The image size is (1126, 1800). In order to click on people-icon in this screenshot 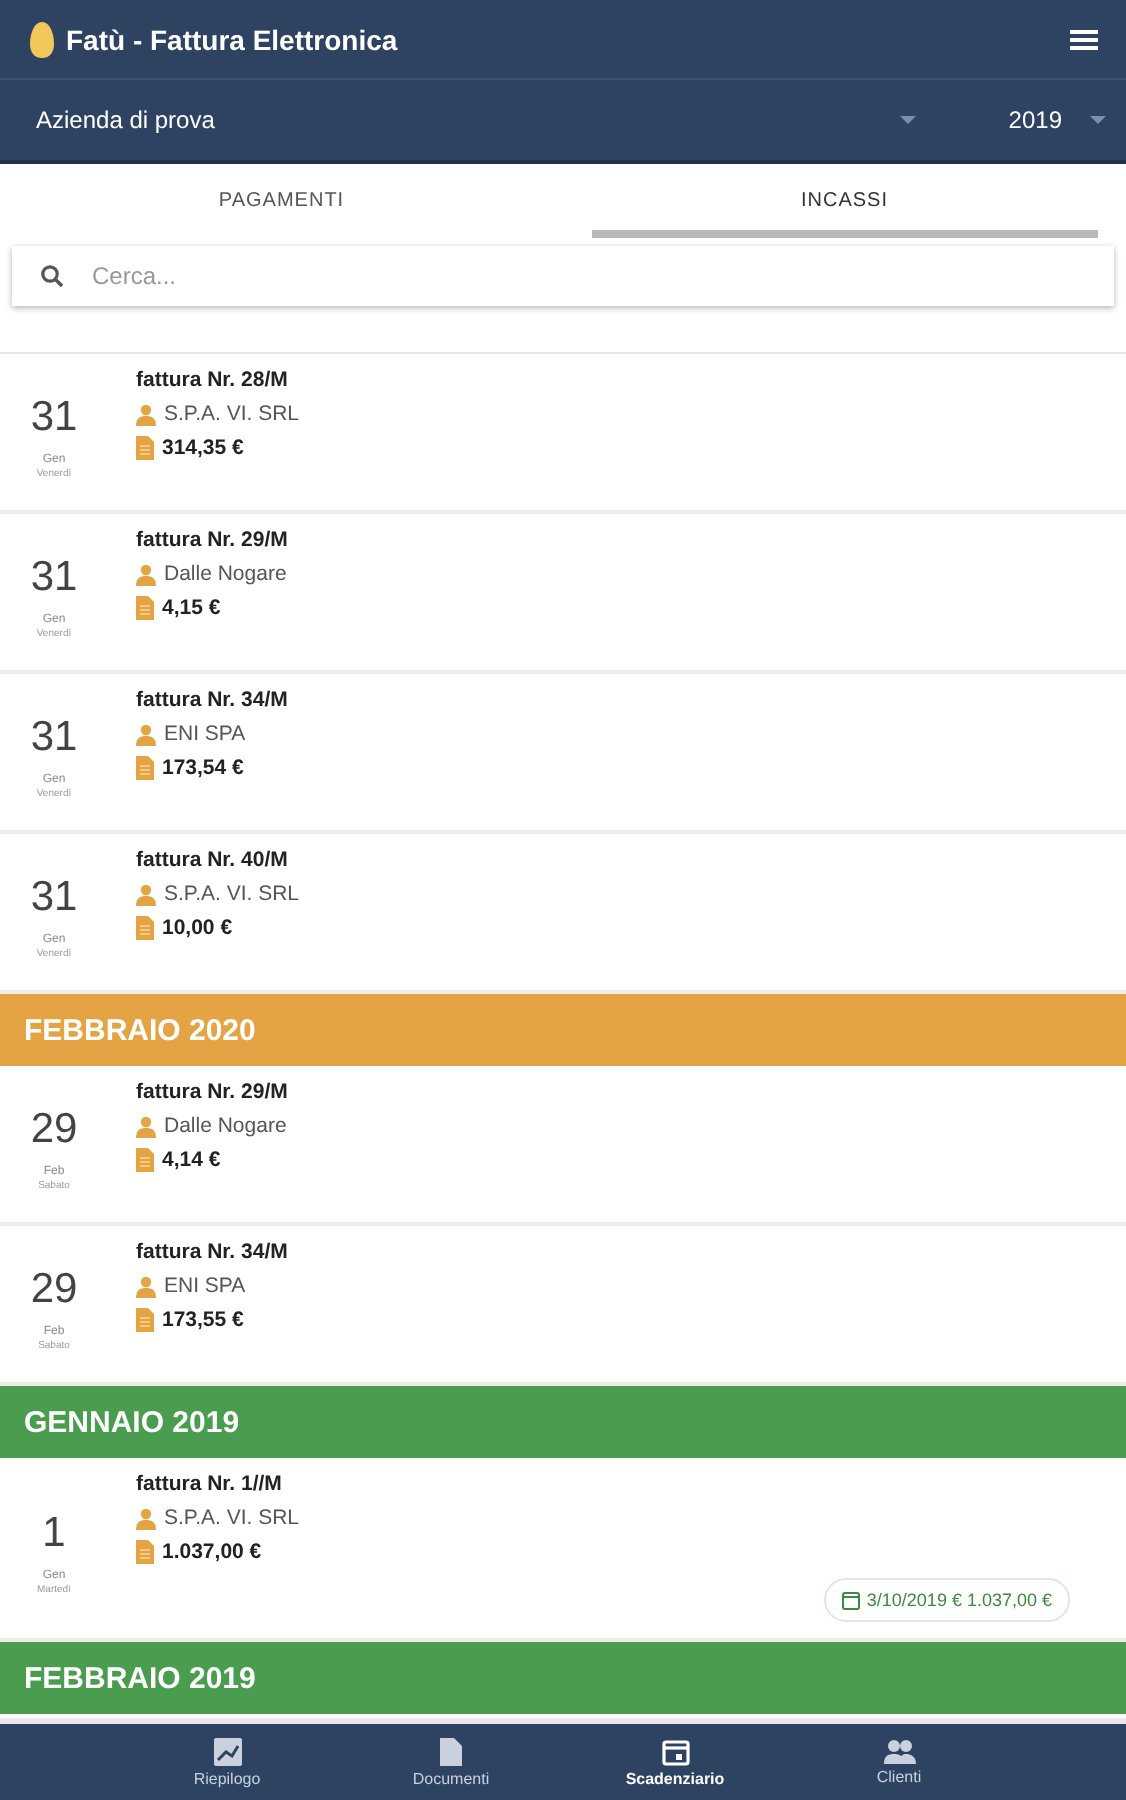, I will do `click(899, 1751)`.